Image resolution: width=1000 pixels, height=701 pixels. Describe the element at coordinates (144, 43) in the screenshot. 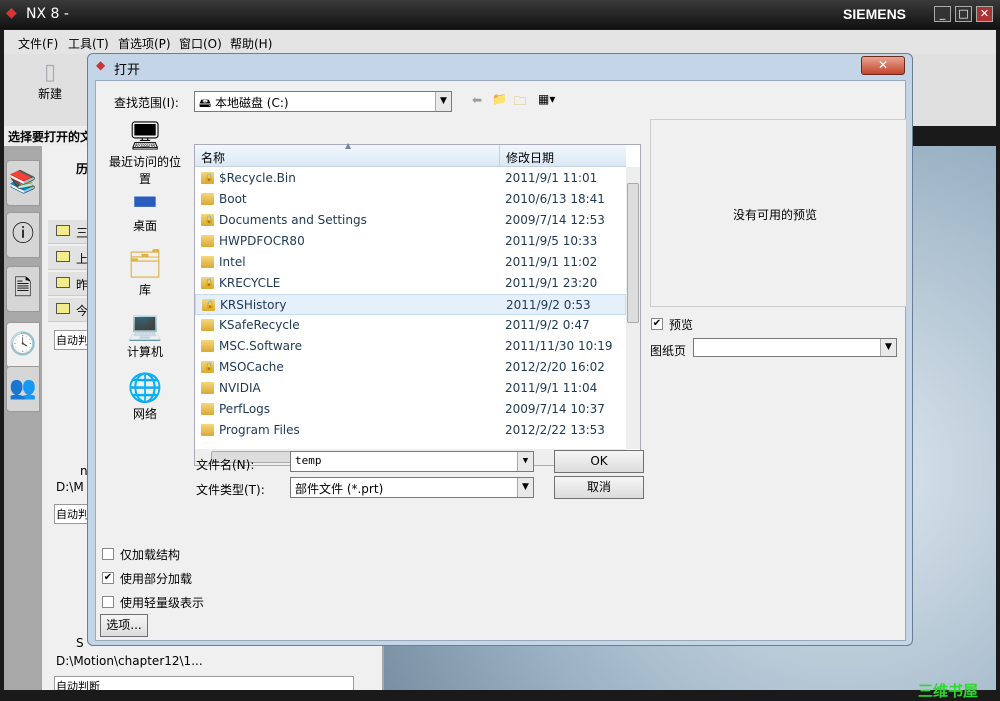

I see `menu-preferences: 首选项(P)` at that location.